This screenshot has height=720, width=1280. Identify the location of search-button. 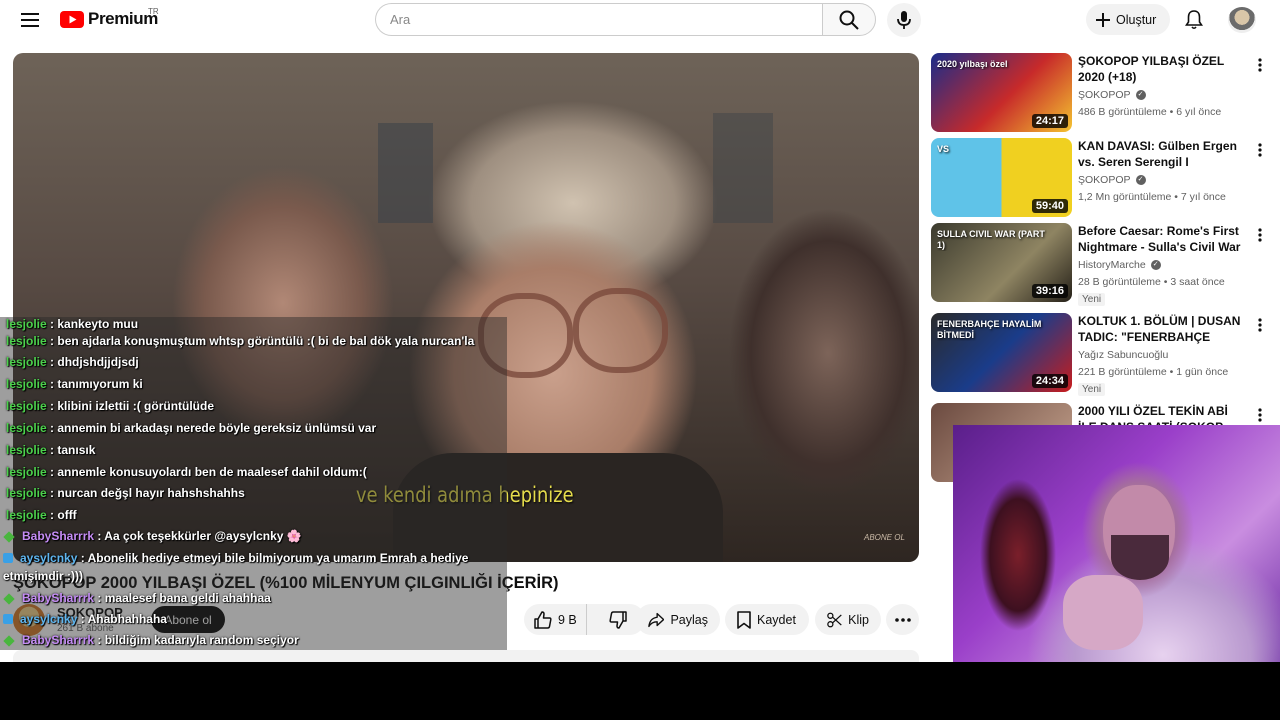
(849, 19).